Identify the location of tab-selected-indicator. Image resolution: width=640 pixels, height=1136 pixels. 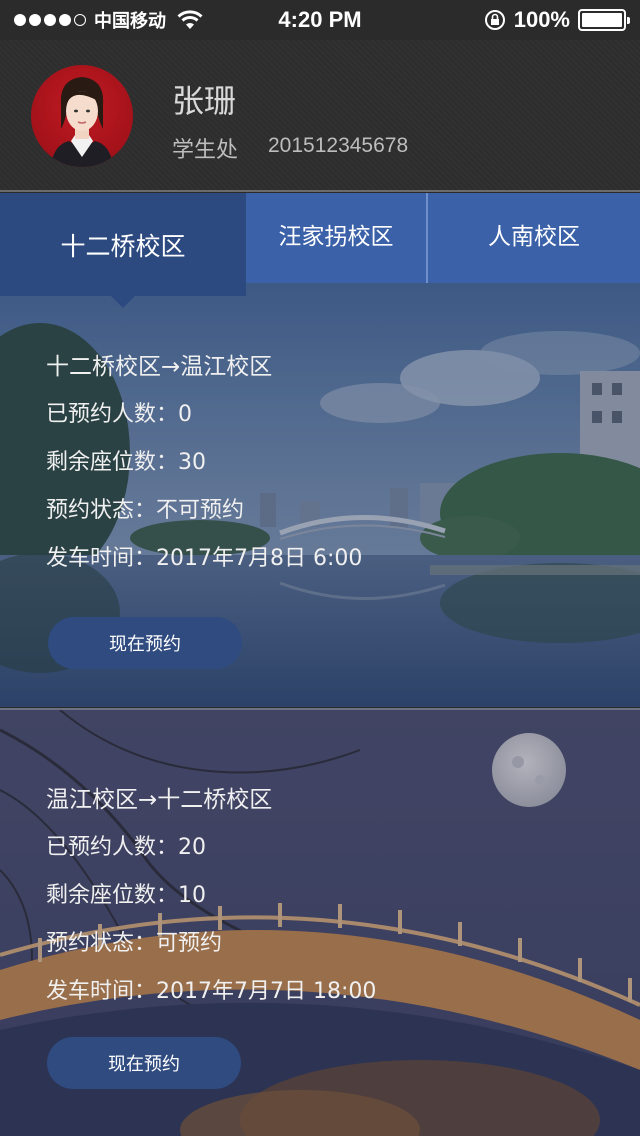
(123, 302).